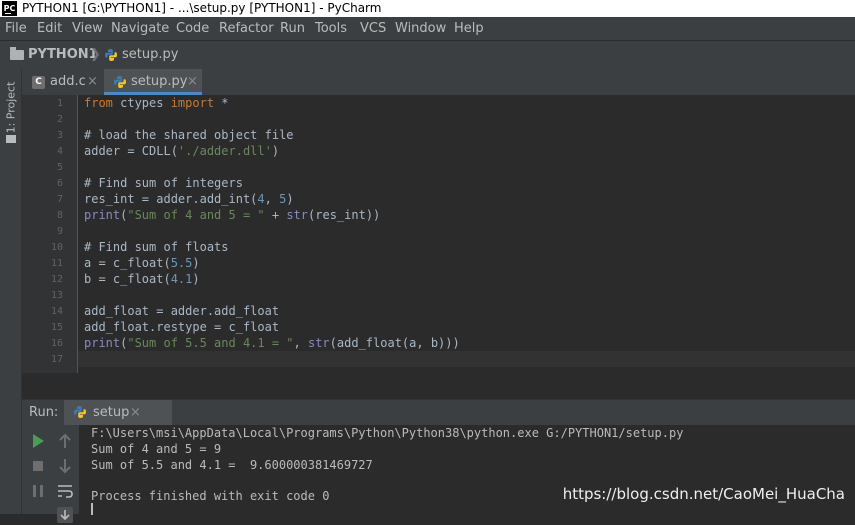 Image resolution: width=855 pixels, height=525 pixels. I want to click on breadcrumb-file: setup.py, so click(150, 55).